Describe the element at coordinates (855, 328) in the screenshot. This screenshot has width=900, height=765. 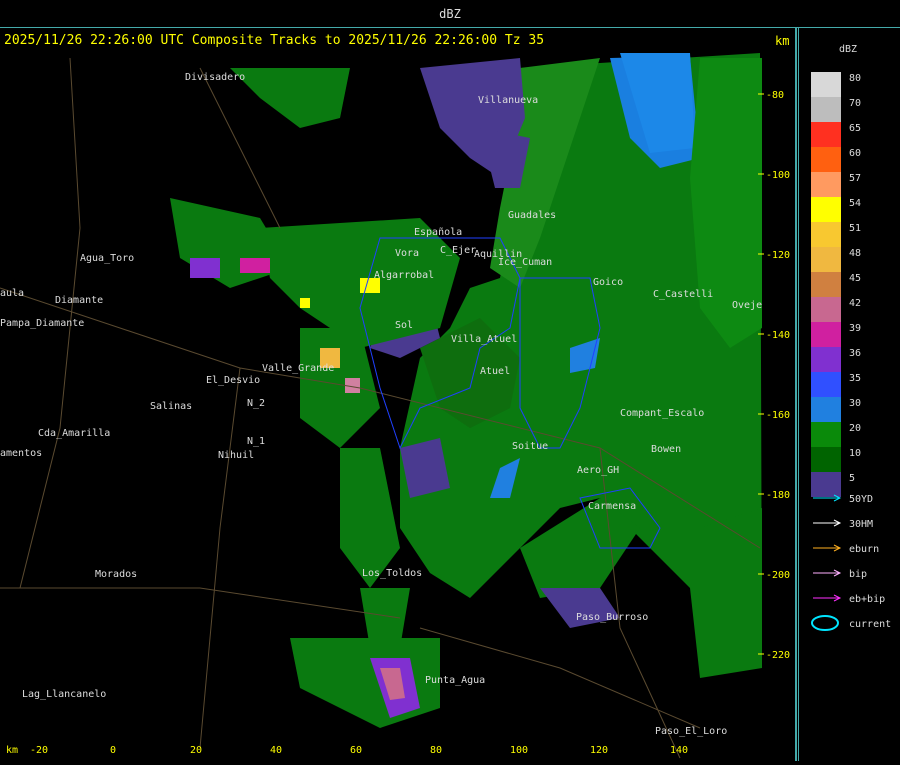
I see `legend-value: 39` at that location.